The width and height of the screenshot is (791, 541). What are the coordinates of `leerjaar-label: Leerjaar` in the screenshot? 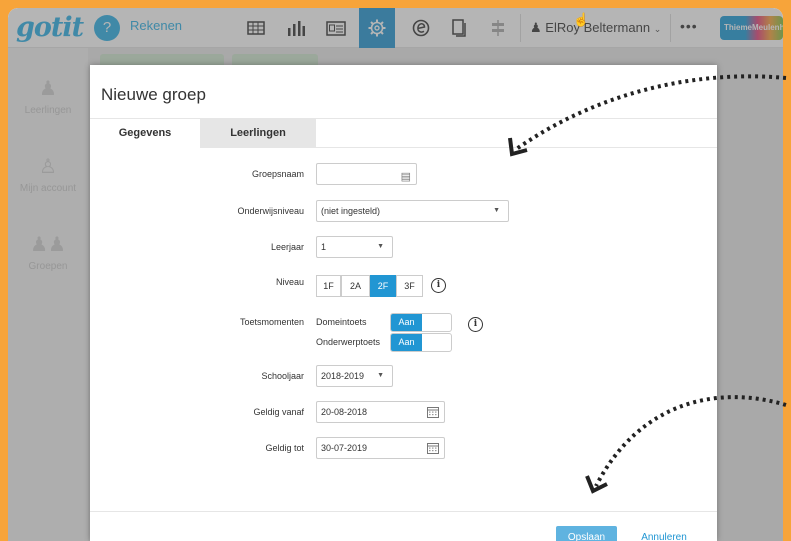 It's located at (287, 247).